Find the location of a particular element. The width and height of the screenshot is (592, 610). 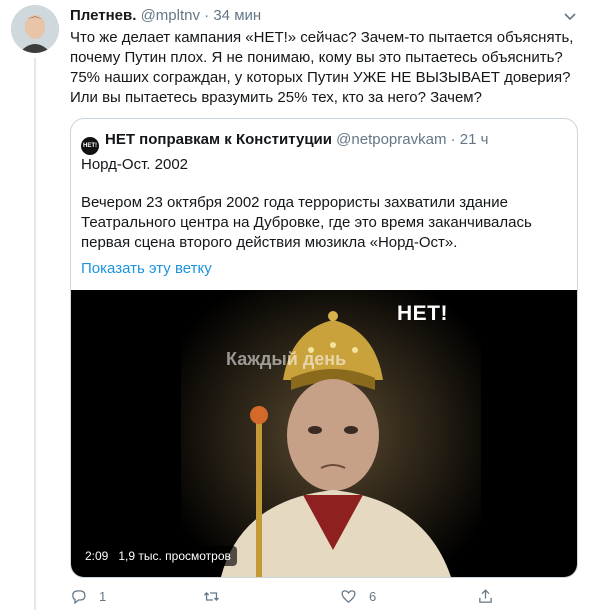

quoted-first-line: Норд-Ост. 2002 is located at coordinates (134, 164).